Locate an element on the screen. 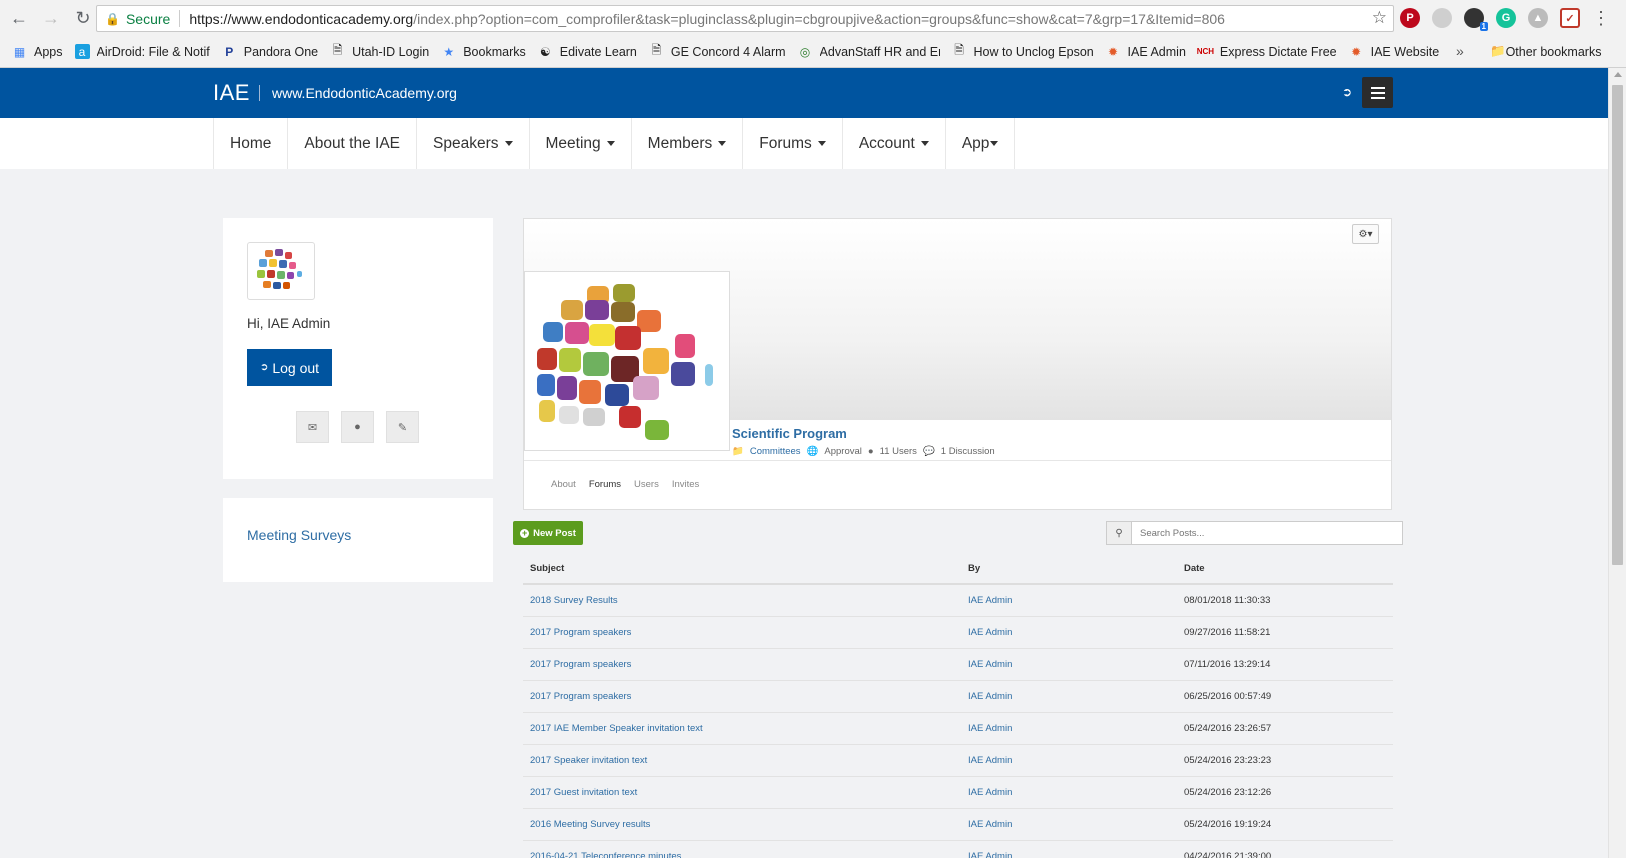  joomla-icon: ✹ is located at coordinates (1356, 51).